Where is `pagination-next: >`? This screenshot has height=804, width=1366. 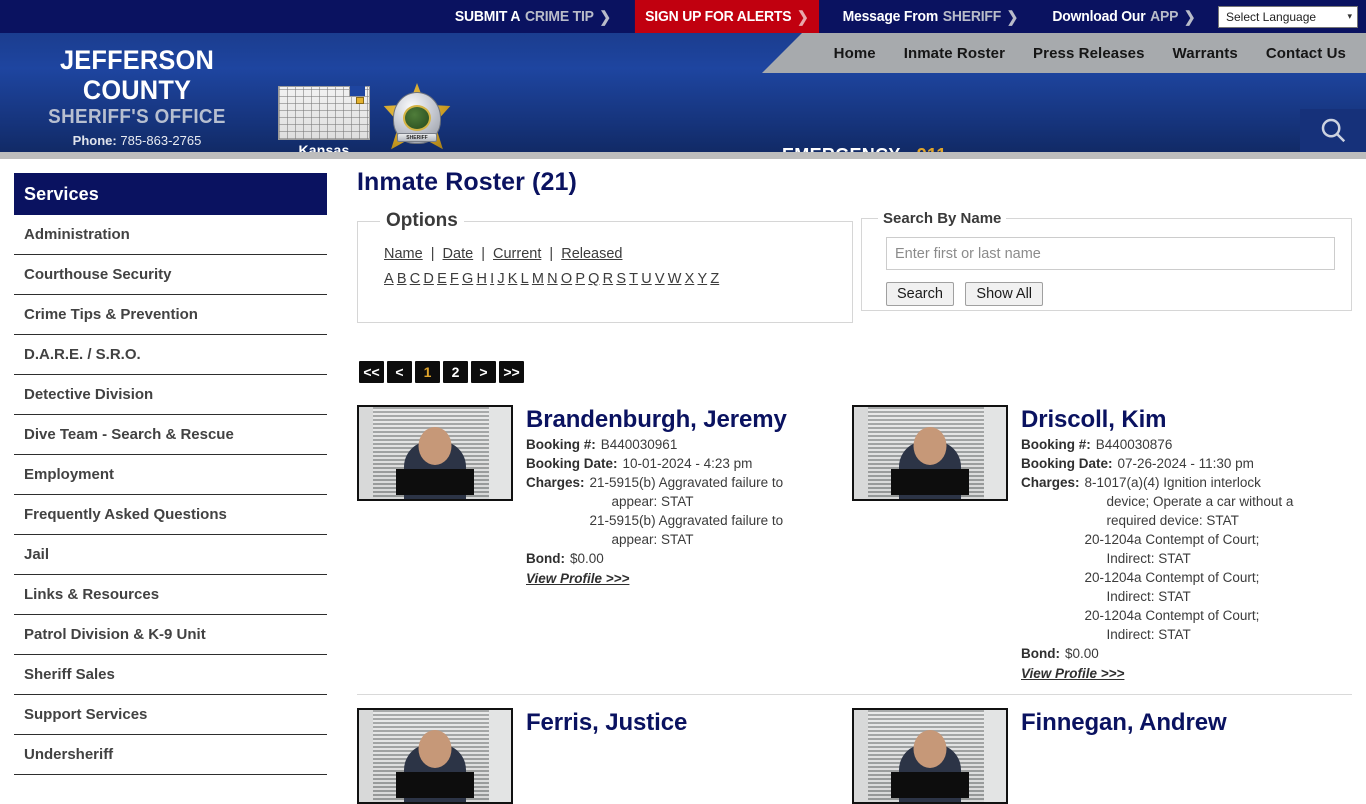
pagination-next: > is located at coordinates (483, 372).